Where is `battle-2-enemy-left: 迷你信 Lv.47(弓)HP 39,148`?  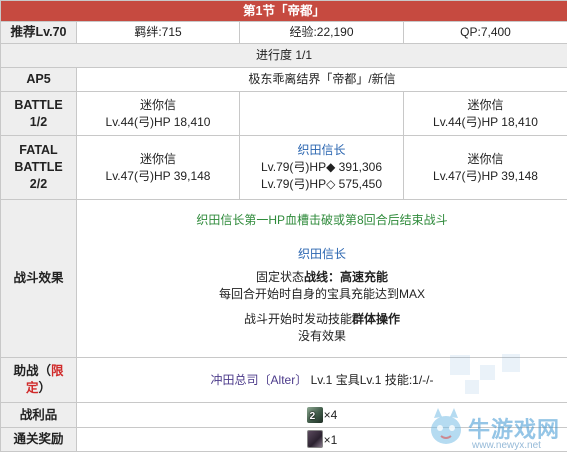
battle-2-enemy-left: 迷你信 Lv.47(弓)HP 39,148 is located at coordinates (158, 167).